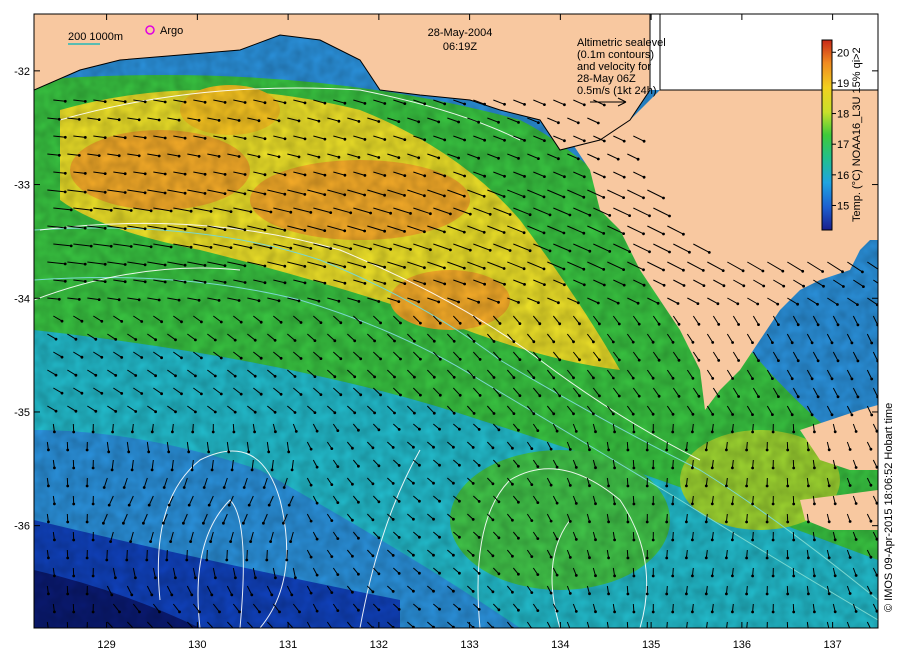 The height and width of the screenshot is (660, 900). I want to click on colorbar-tick-label: 19, so click(843, 84).